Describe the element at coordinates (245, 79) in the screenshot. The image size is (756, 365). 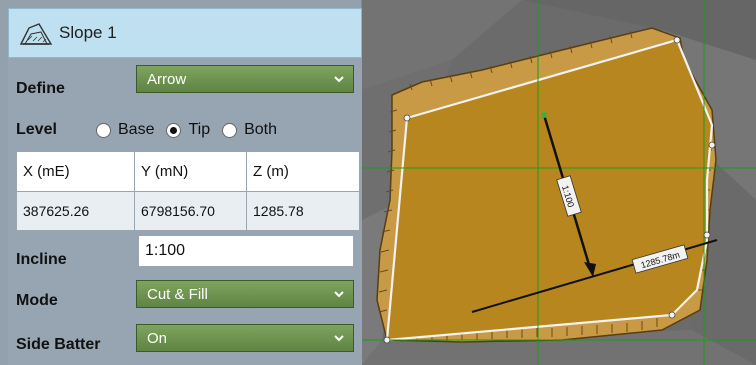
I see `define-dropdown: Arrow` at that location.